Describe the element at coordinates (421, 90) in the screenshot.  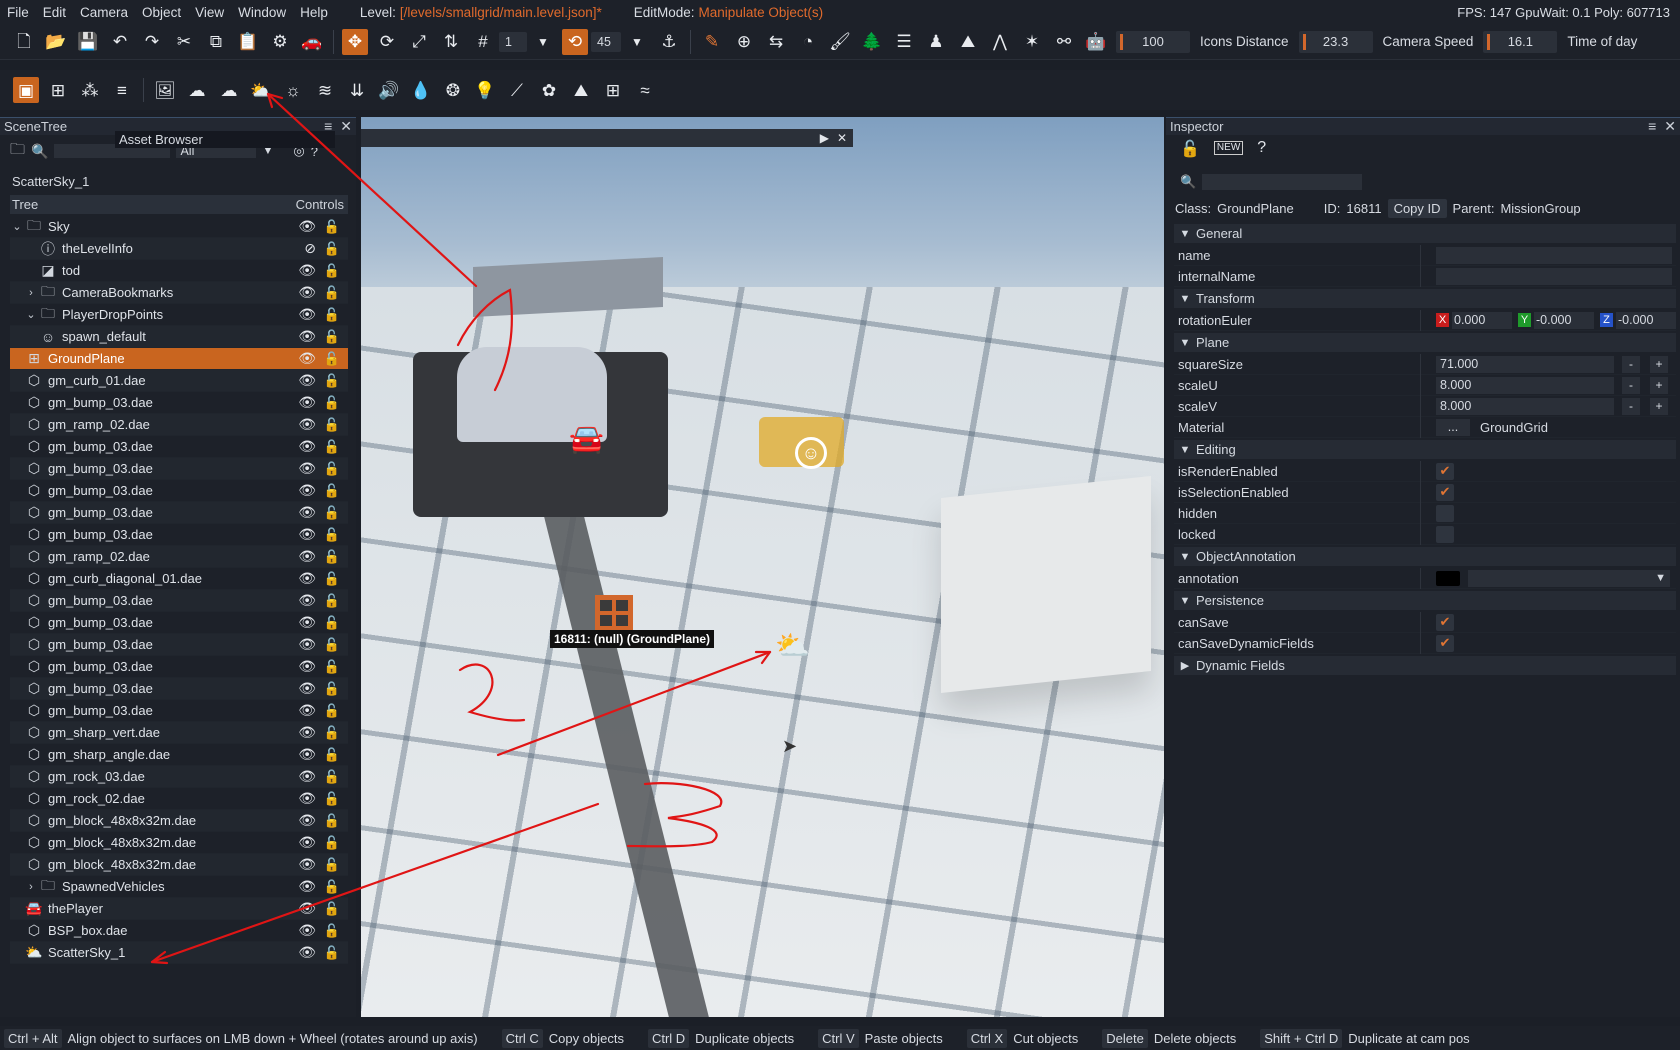
I see `precipitation-icon: 💧` at that location.